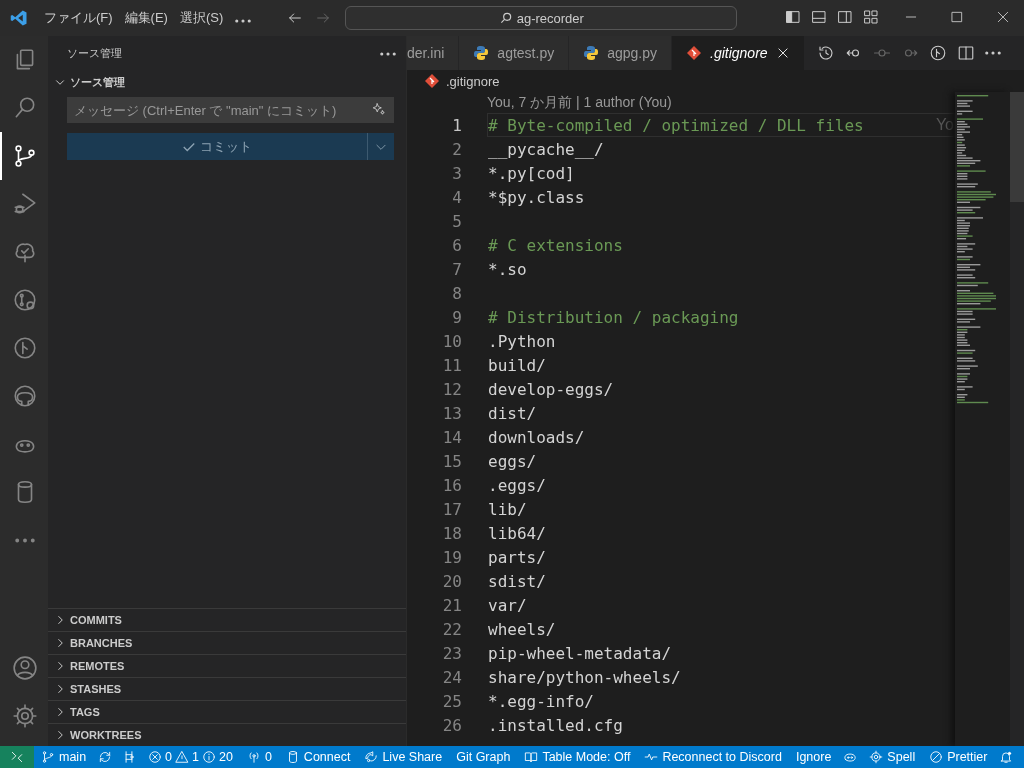 This screenshot has height=768, width=1024. Describe the element at coordinates (106, 735) in the screenshot. I see `section-title: WORKTREES` at that location.